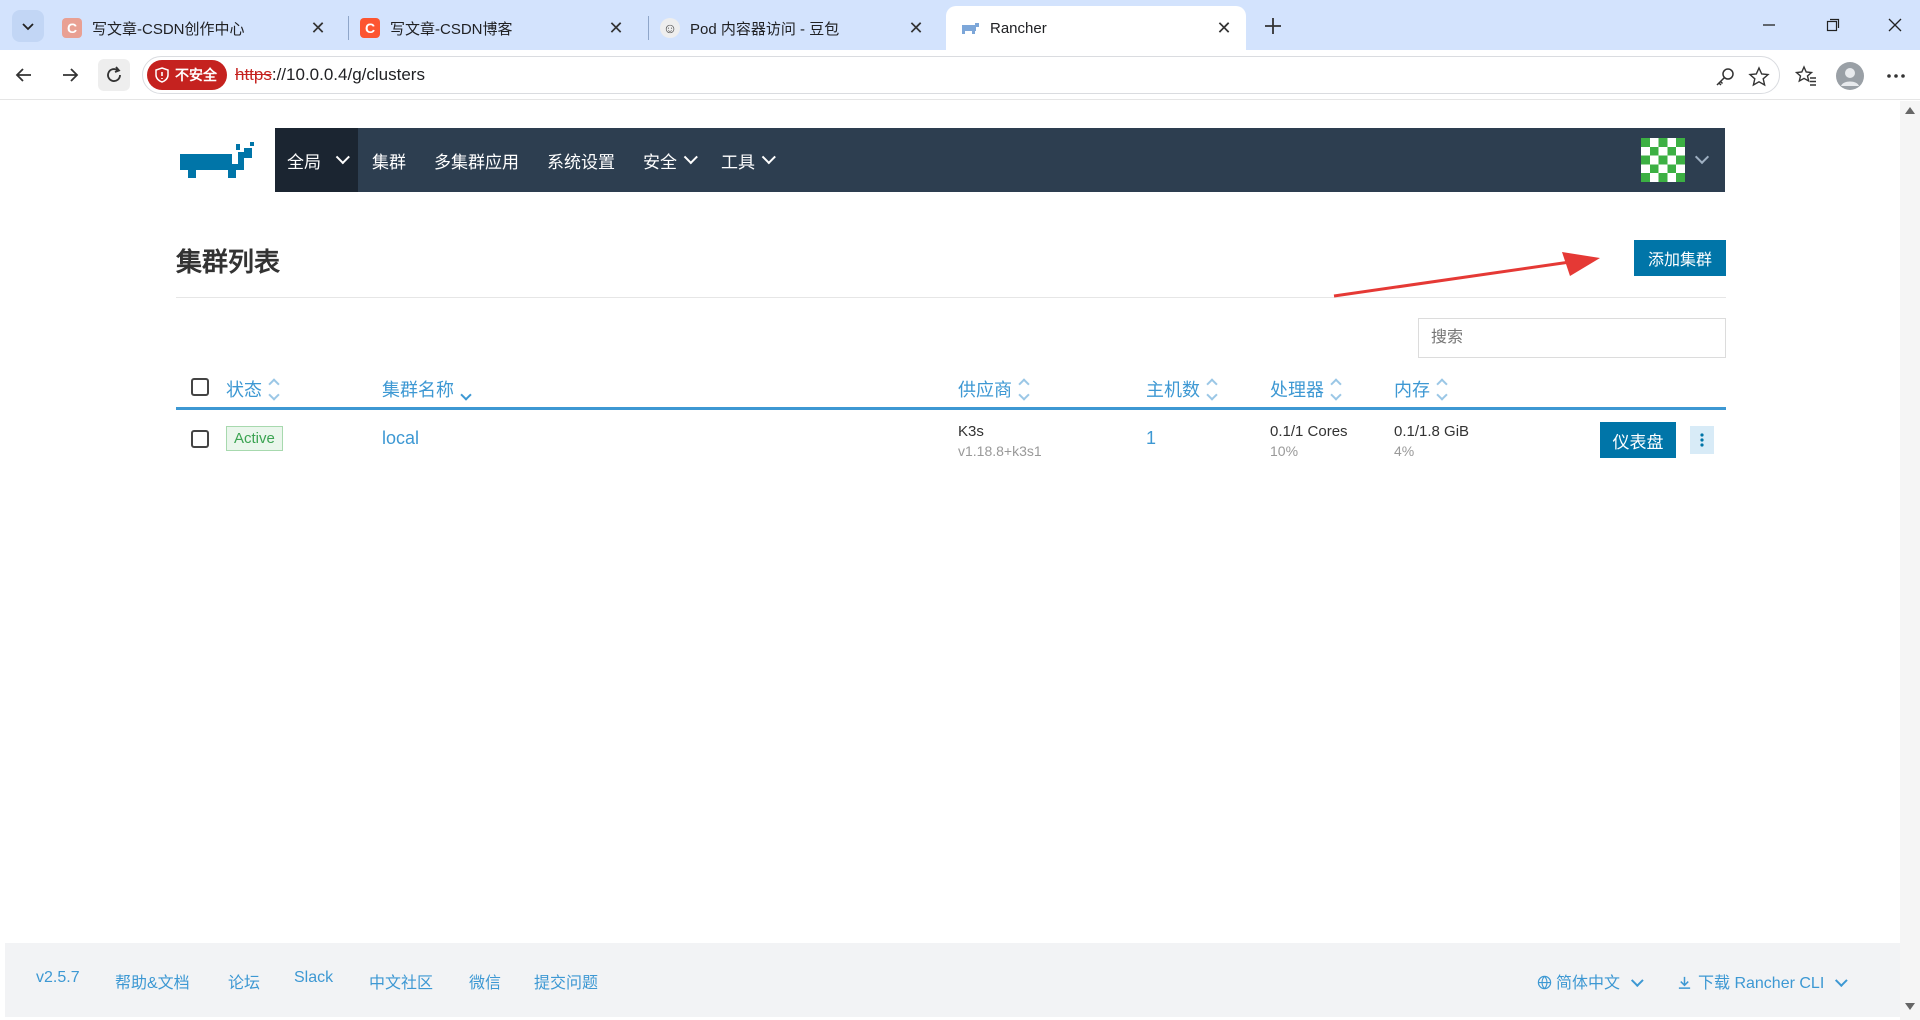  I want to click on address-bar: 不安全 https://10.0.0.4/g/clusters, so click(961, 75).